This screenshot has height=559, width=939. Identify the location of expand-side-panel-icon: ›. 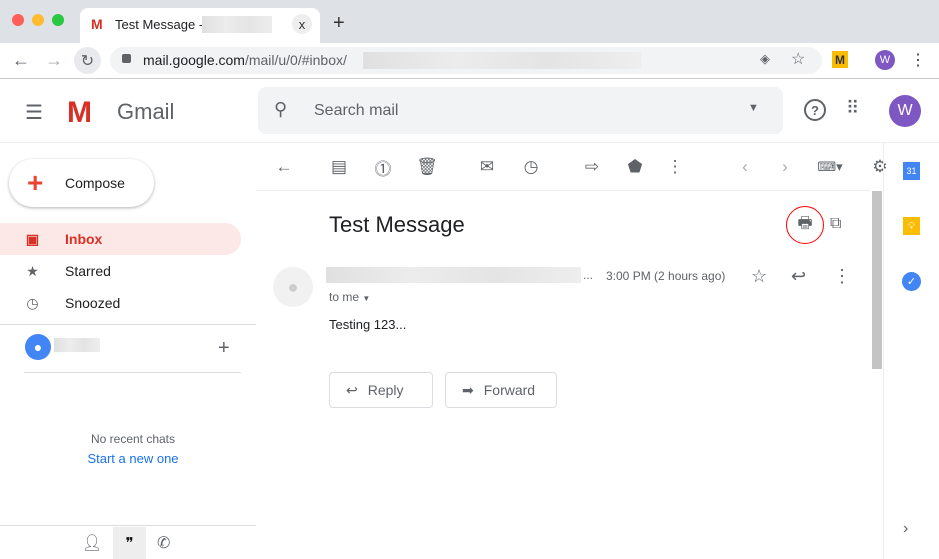
(905, 529).